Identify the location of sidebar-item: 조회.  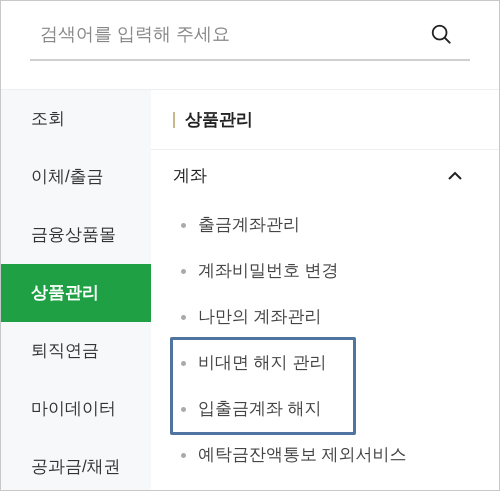
(76, 119).